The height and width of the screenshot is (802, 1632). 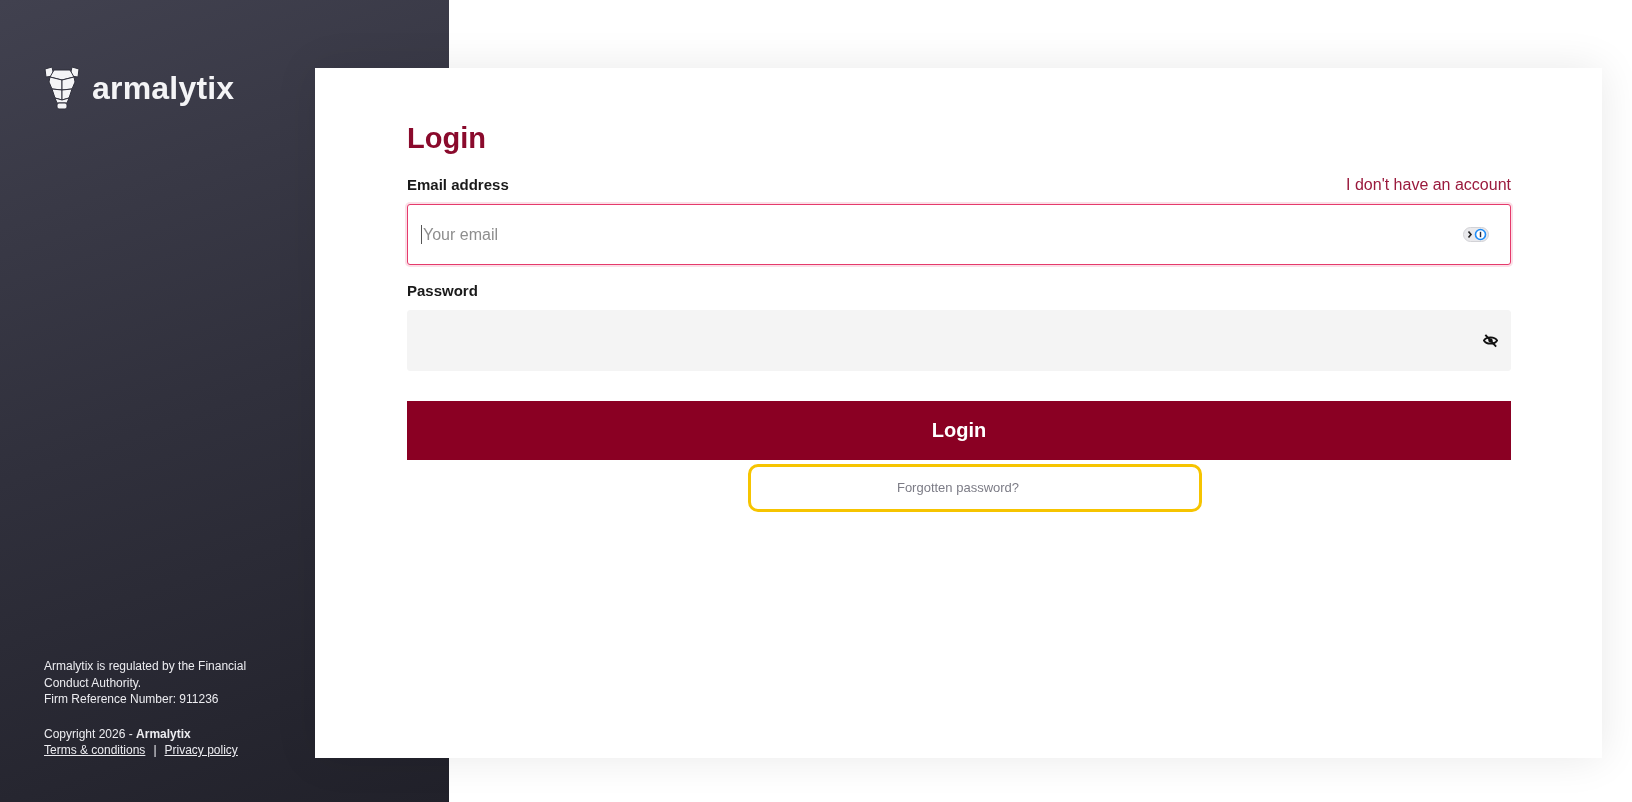 I want to click on text-cursor, so click(x=421, y=234).